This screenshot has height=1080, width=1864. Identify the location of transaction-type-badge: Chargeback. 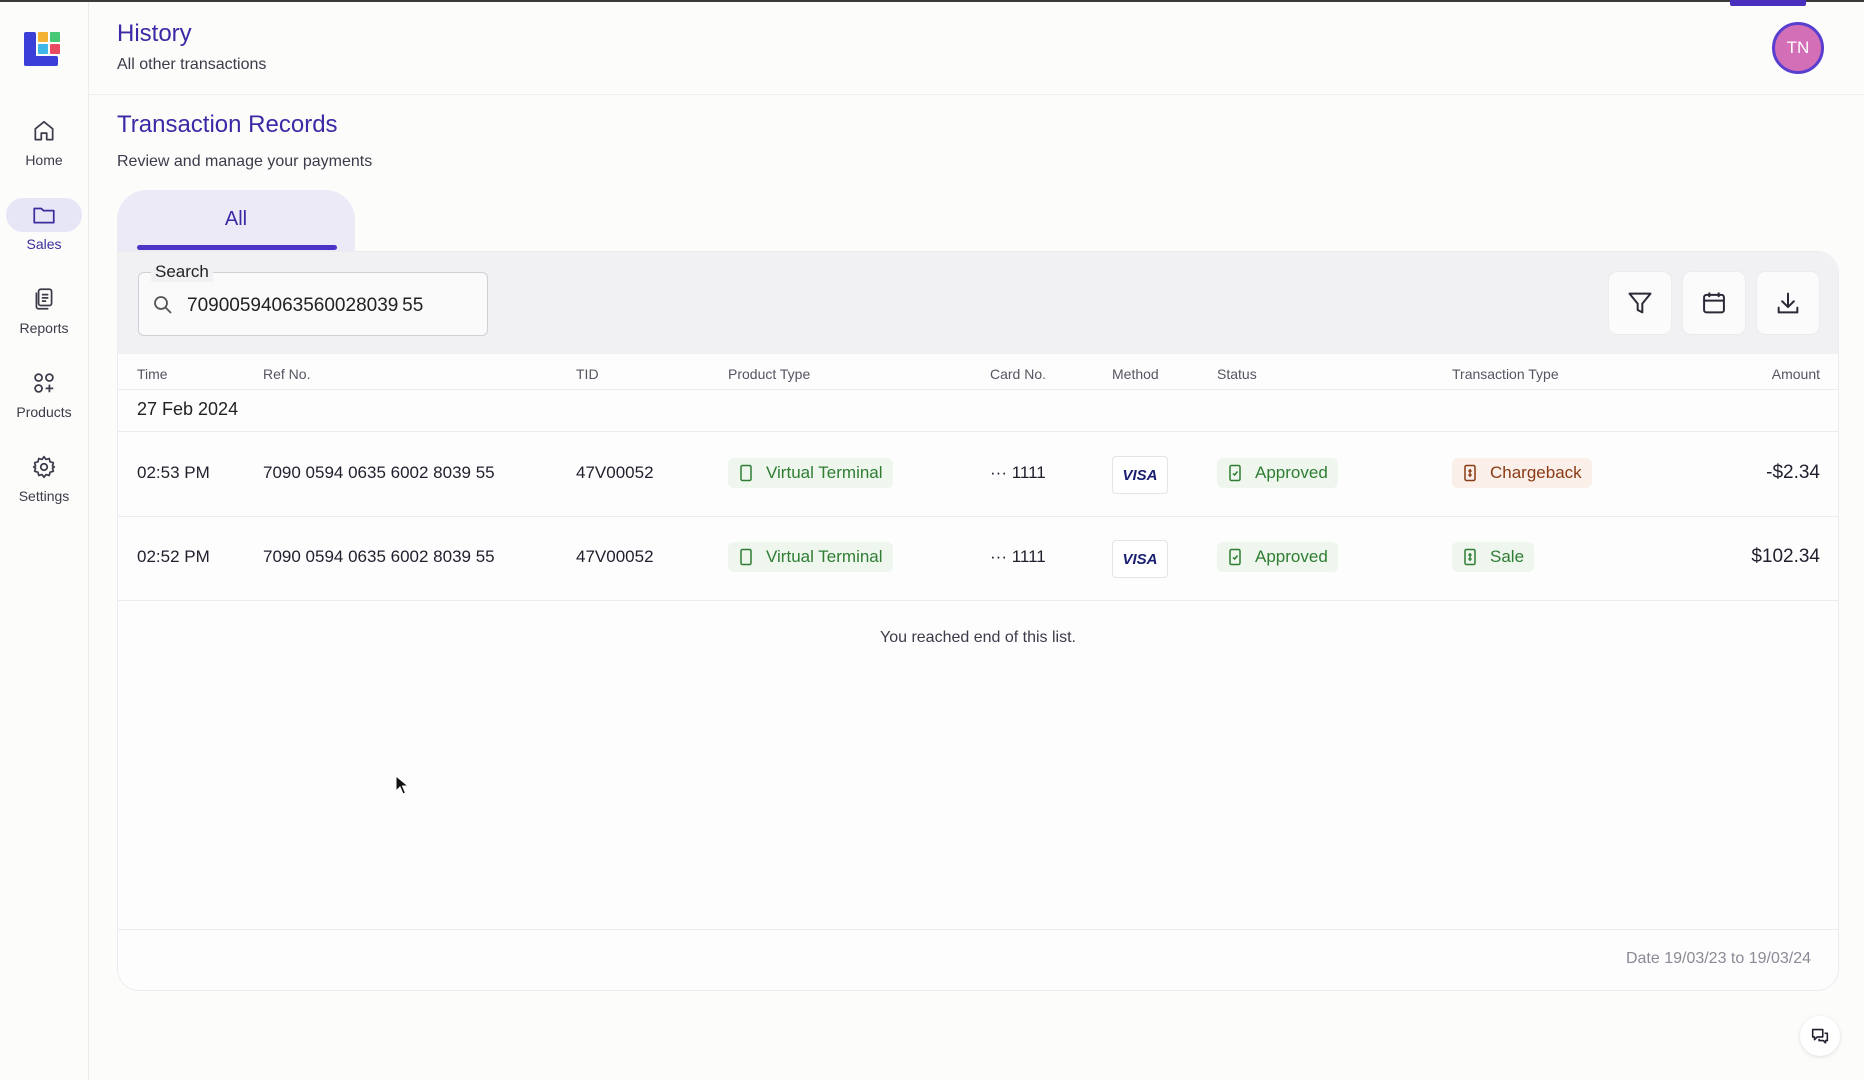
(1522, 473).